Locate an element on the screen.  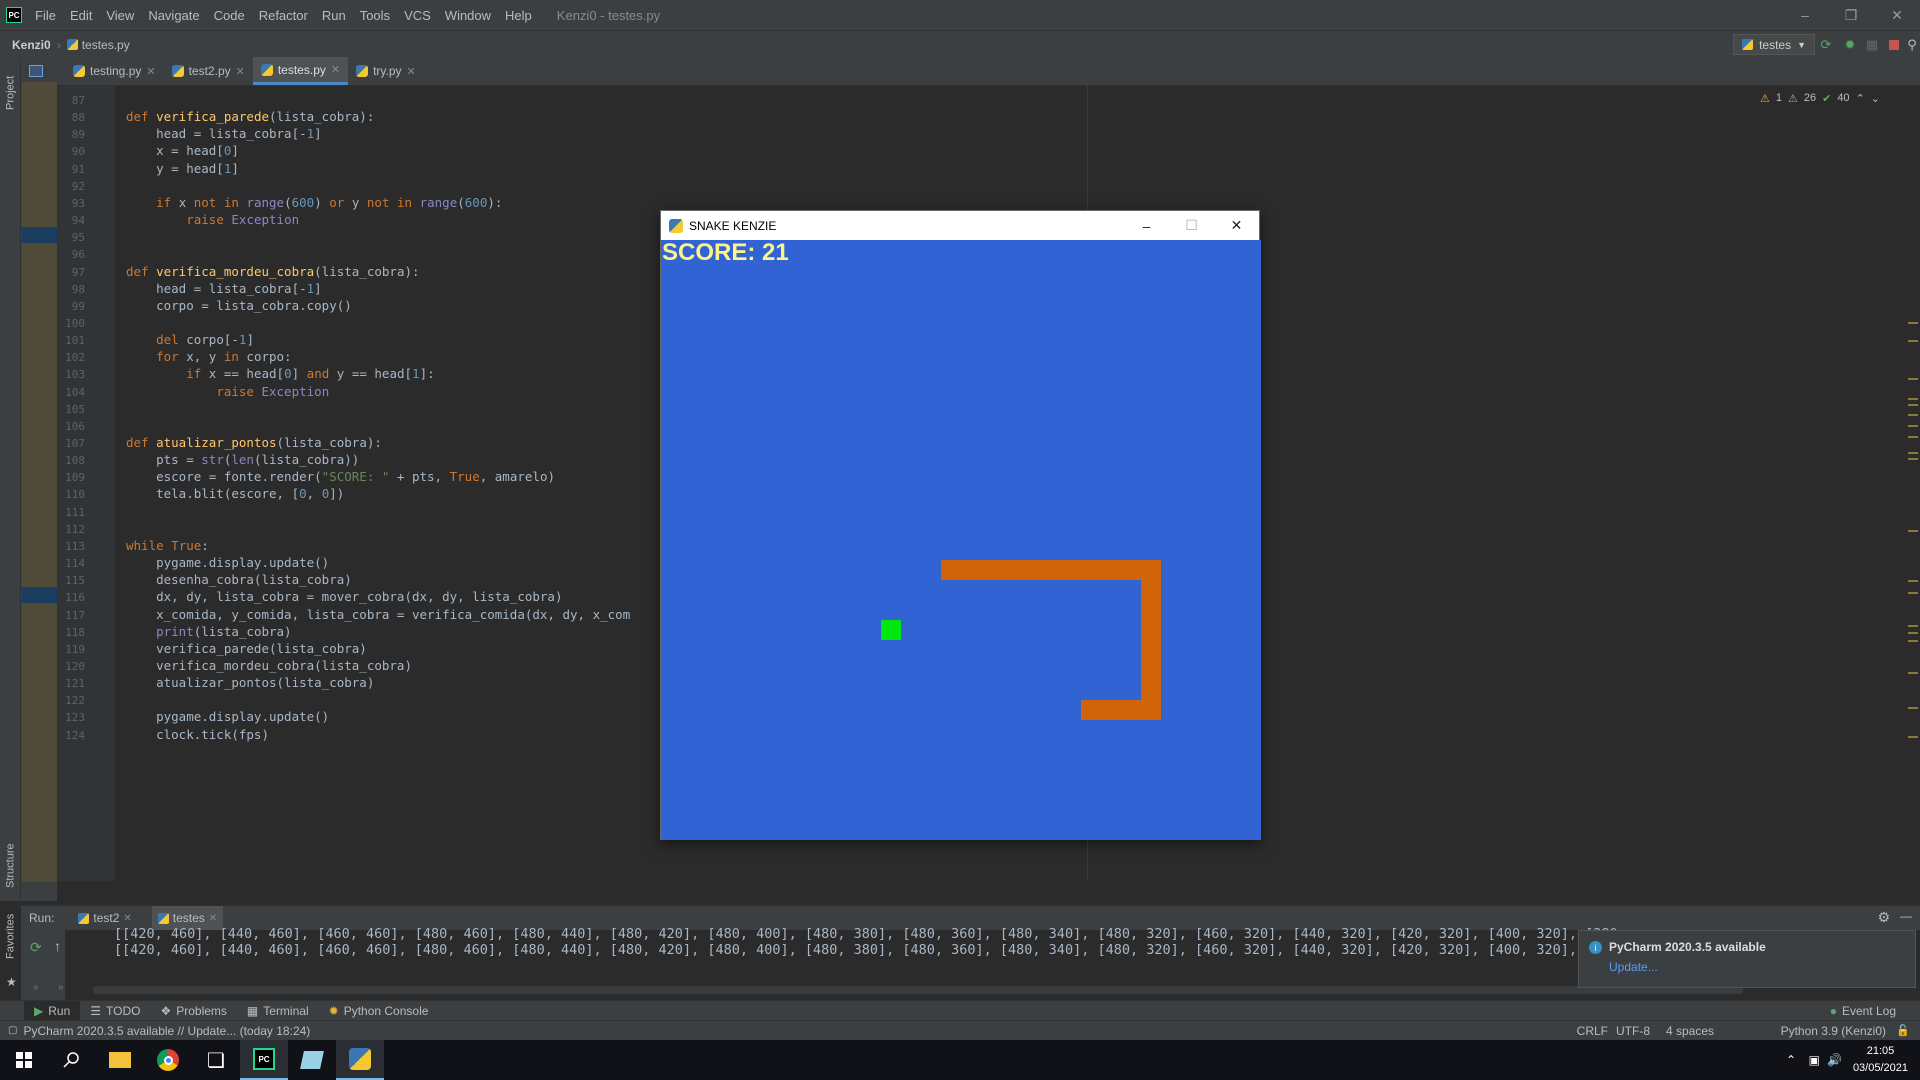
maximize-icon: ☐ is located at coordinates (1191, 225).